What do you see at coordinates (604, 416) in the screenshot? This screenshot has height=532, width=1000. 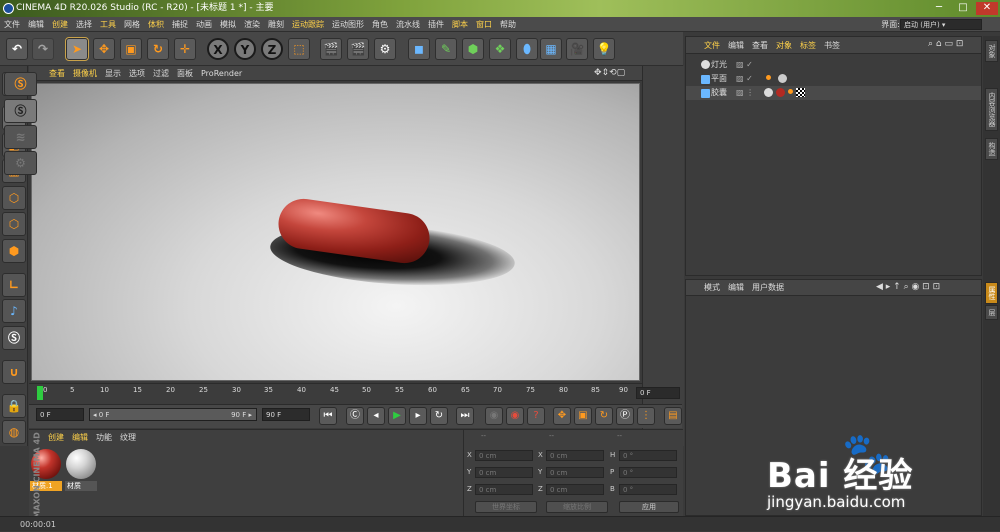 I see `key-rotation-icon: ↻` at bounding box center [604, 416].